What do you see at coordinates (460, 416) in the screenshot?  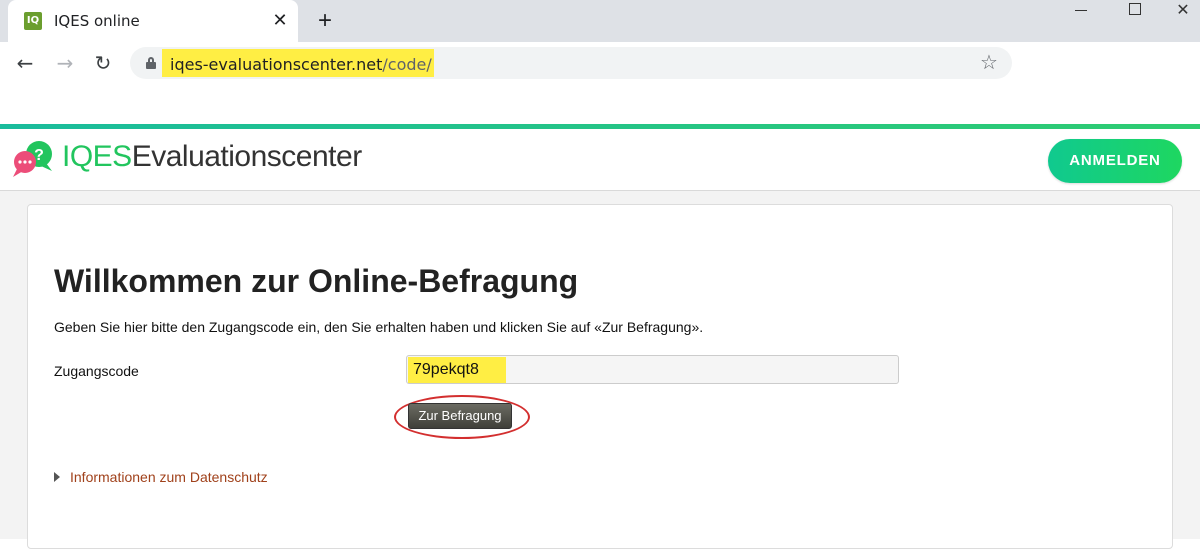 I see `start-survey-button: Zur Befragung` at bounding box center [460, 416].